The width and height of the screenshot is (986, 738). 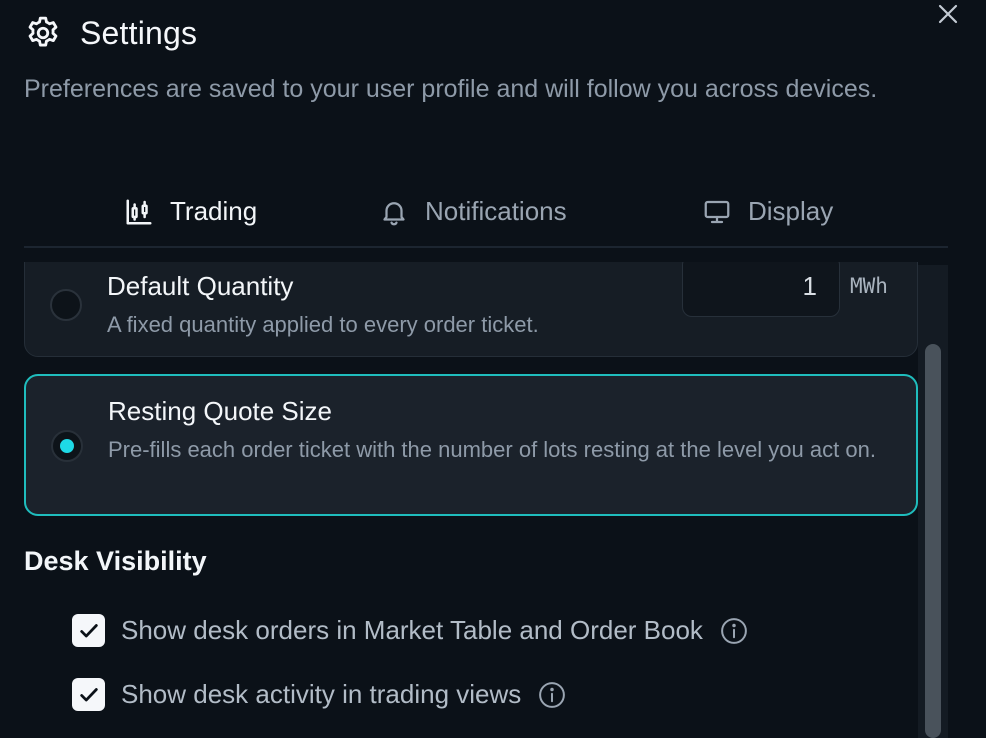 I want to click on quantity-unit: MWh, so click(x=869, y=286).